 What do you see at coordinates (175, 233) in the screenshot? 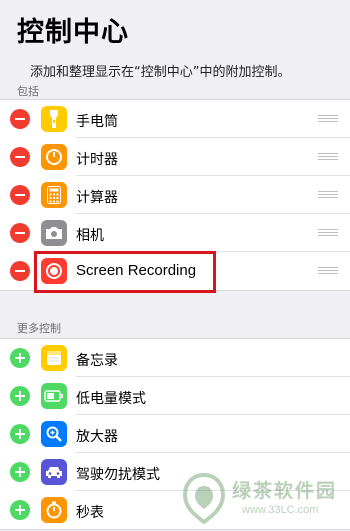
I see `list-item: 相机` at bounding box center [175, 233].